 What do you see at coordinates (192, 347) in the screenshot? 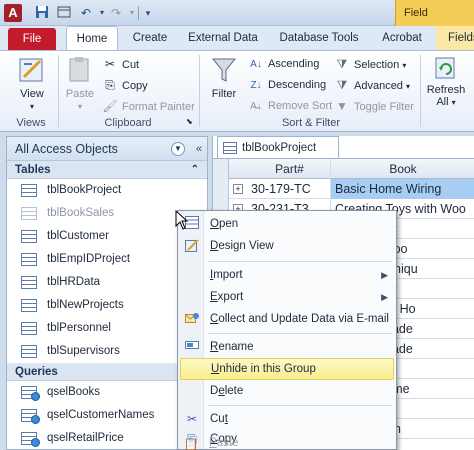
I see `rename-icon` at bounding box center [192, 347].